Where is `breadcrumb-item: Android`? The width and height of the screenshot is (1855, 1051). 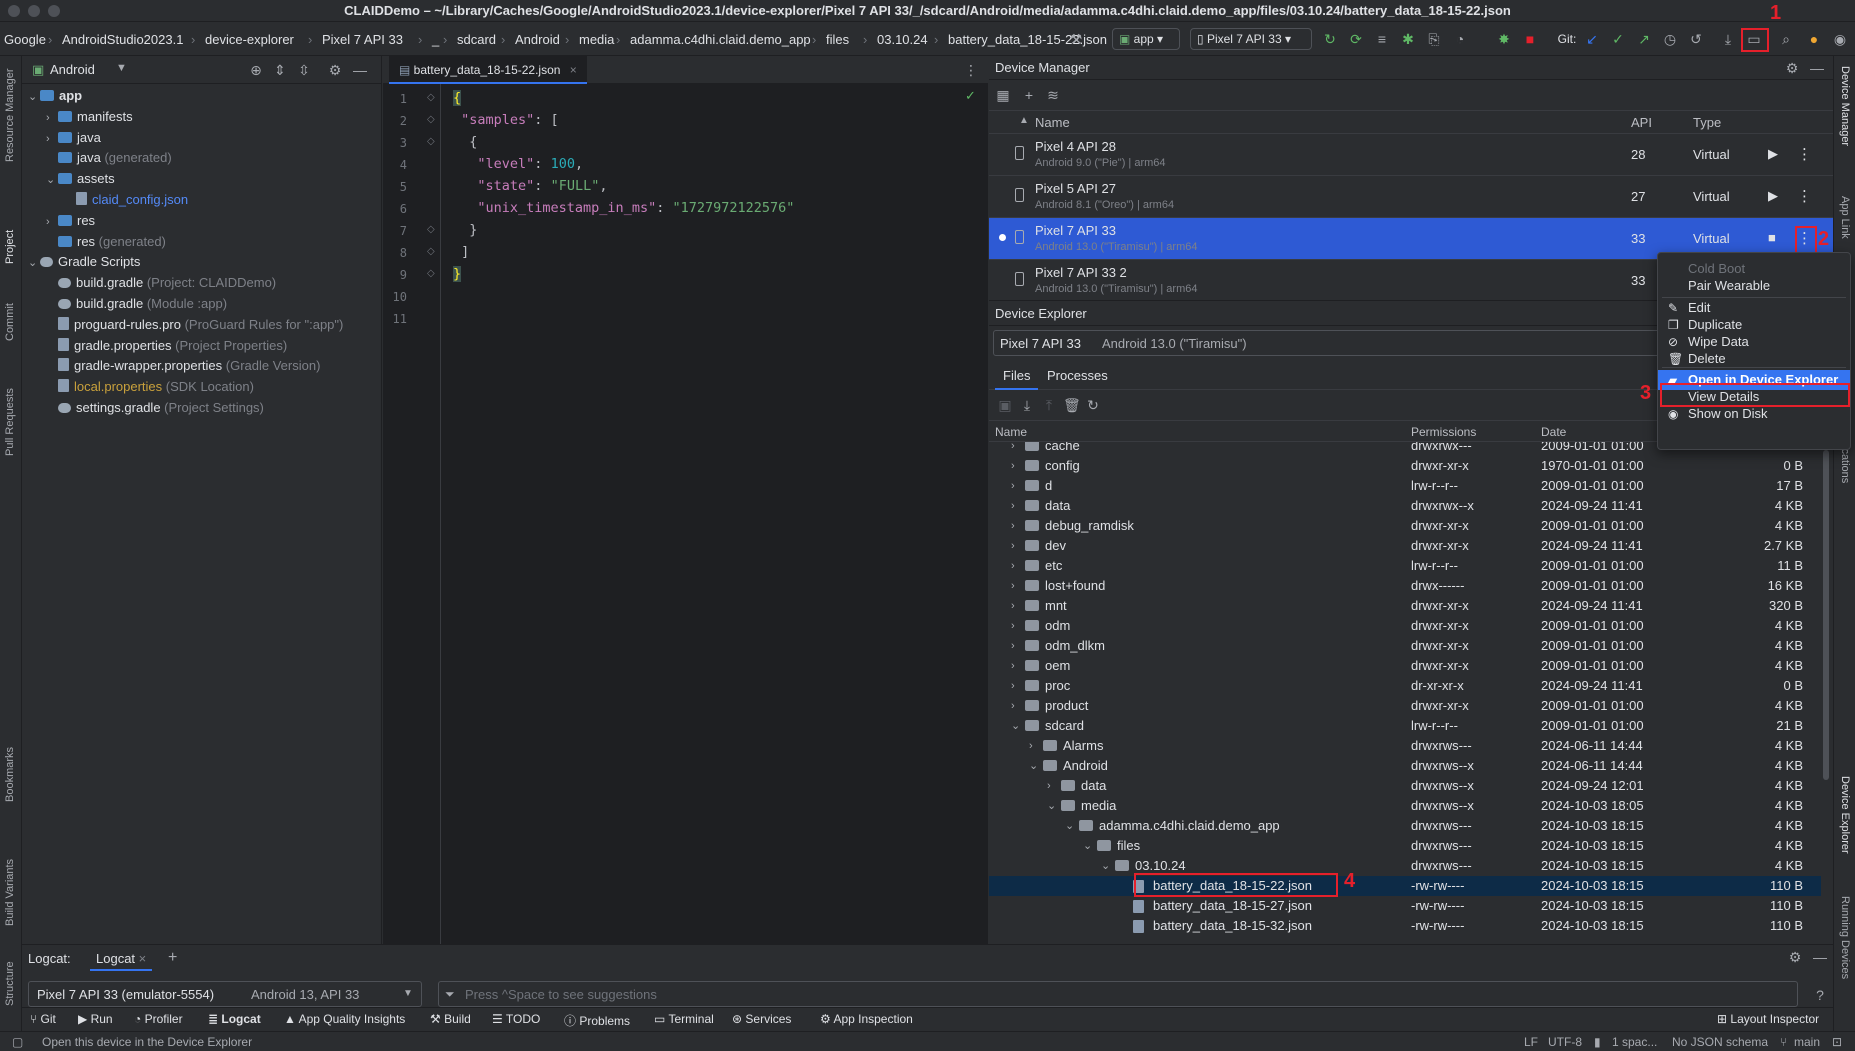 breadcrumb-item: Android is located at coordinates (537, 39).